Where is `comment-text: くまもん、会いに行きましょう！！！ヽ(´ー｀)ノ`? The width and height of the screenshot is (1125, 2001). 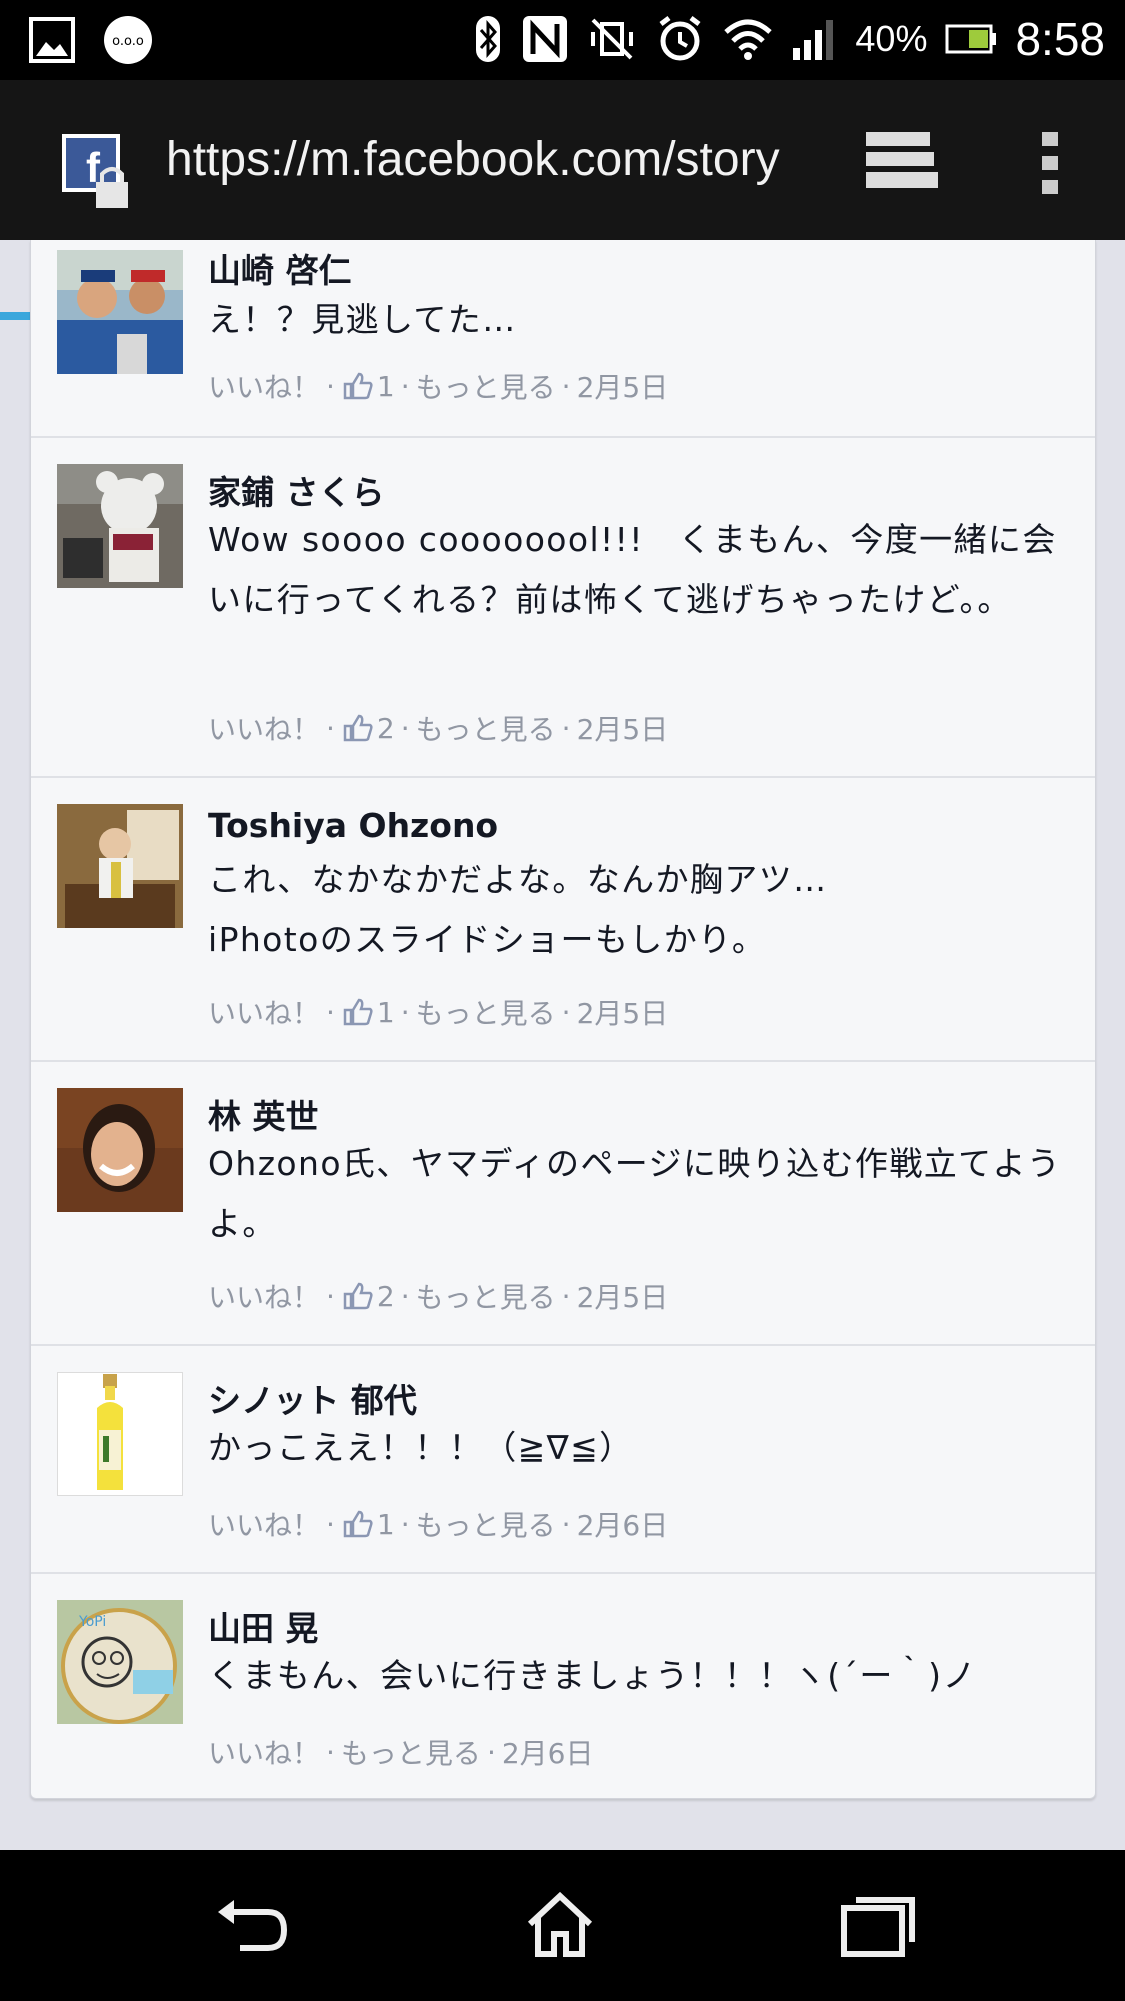 comment-text: くまもん、会いに行きましょう！！！ヽ(´ー｀)ノ is located at coordinates (592, 1675).